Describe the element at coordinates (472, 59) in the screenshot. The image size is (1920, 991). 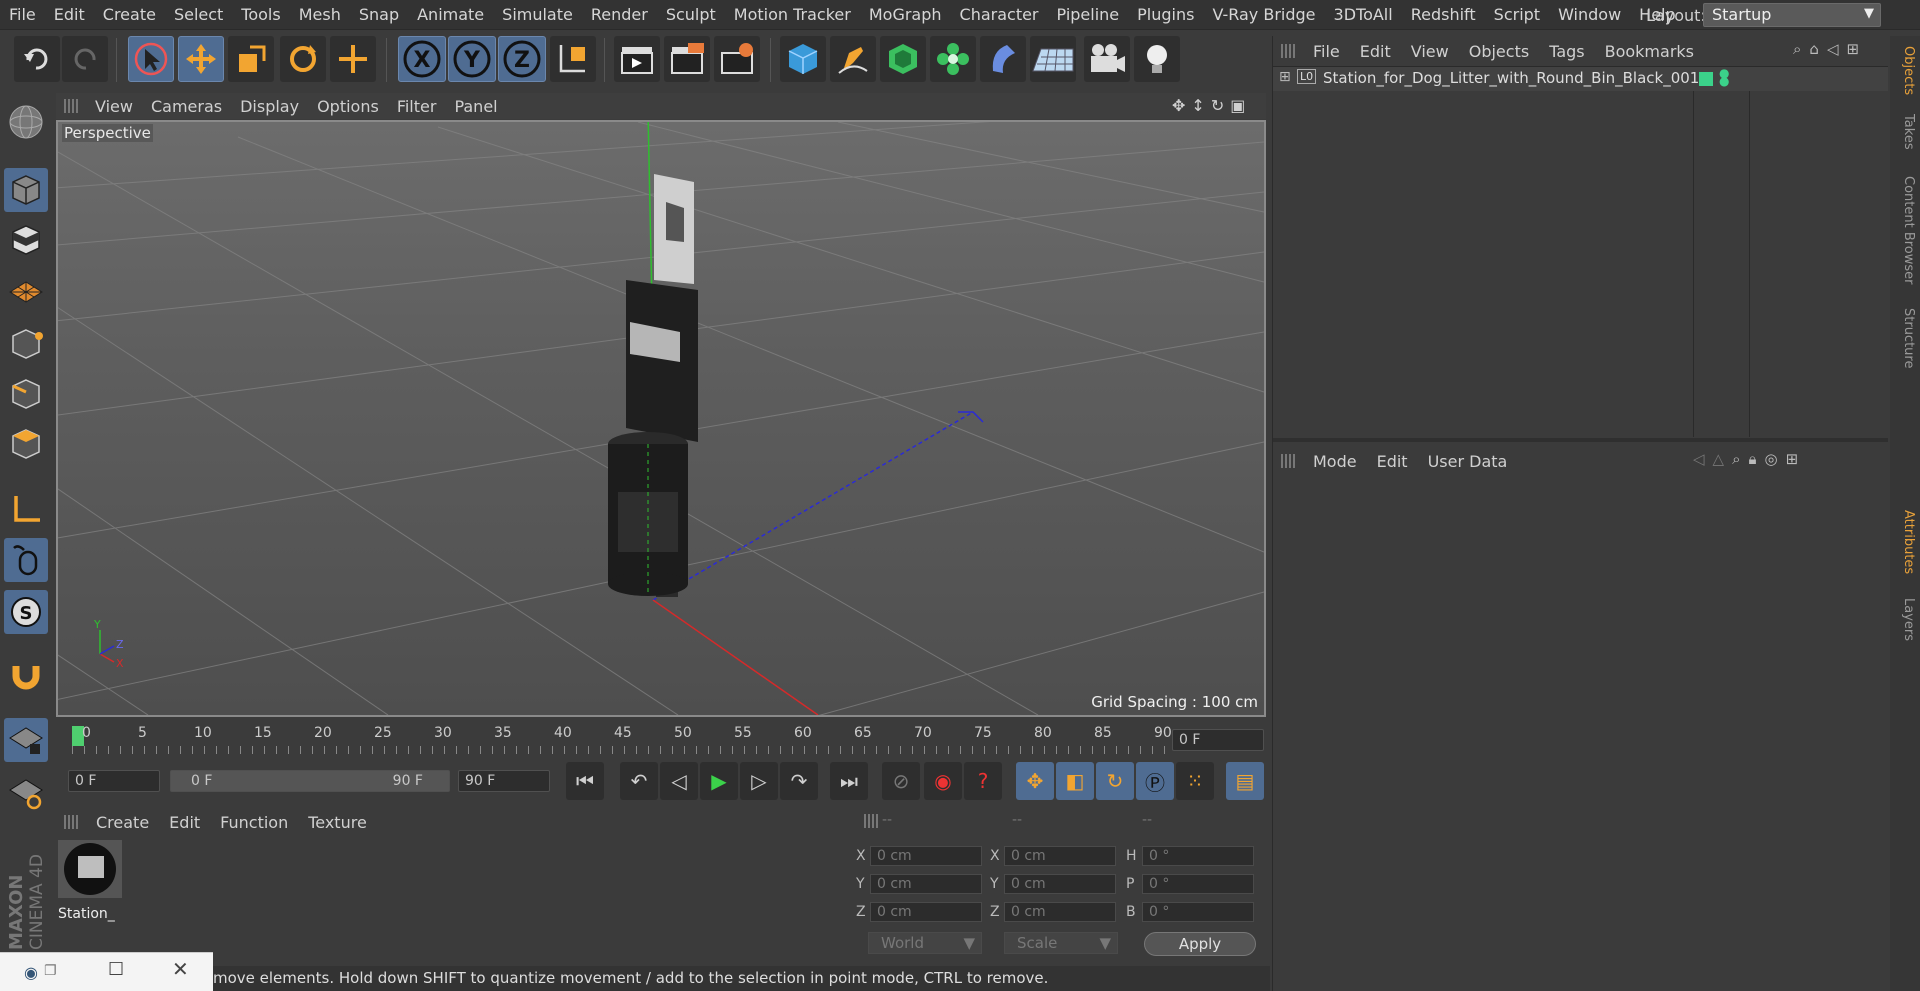
I see `y-axis-lock-button: Y` at that location.